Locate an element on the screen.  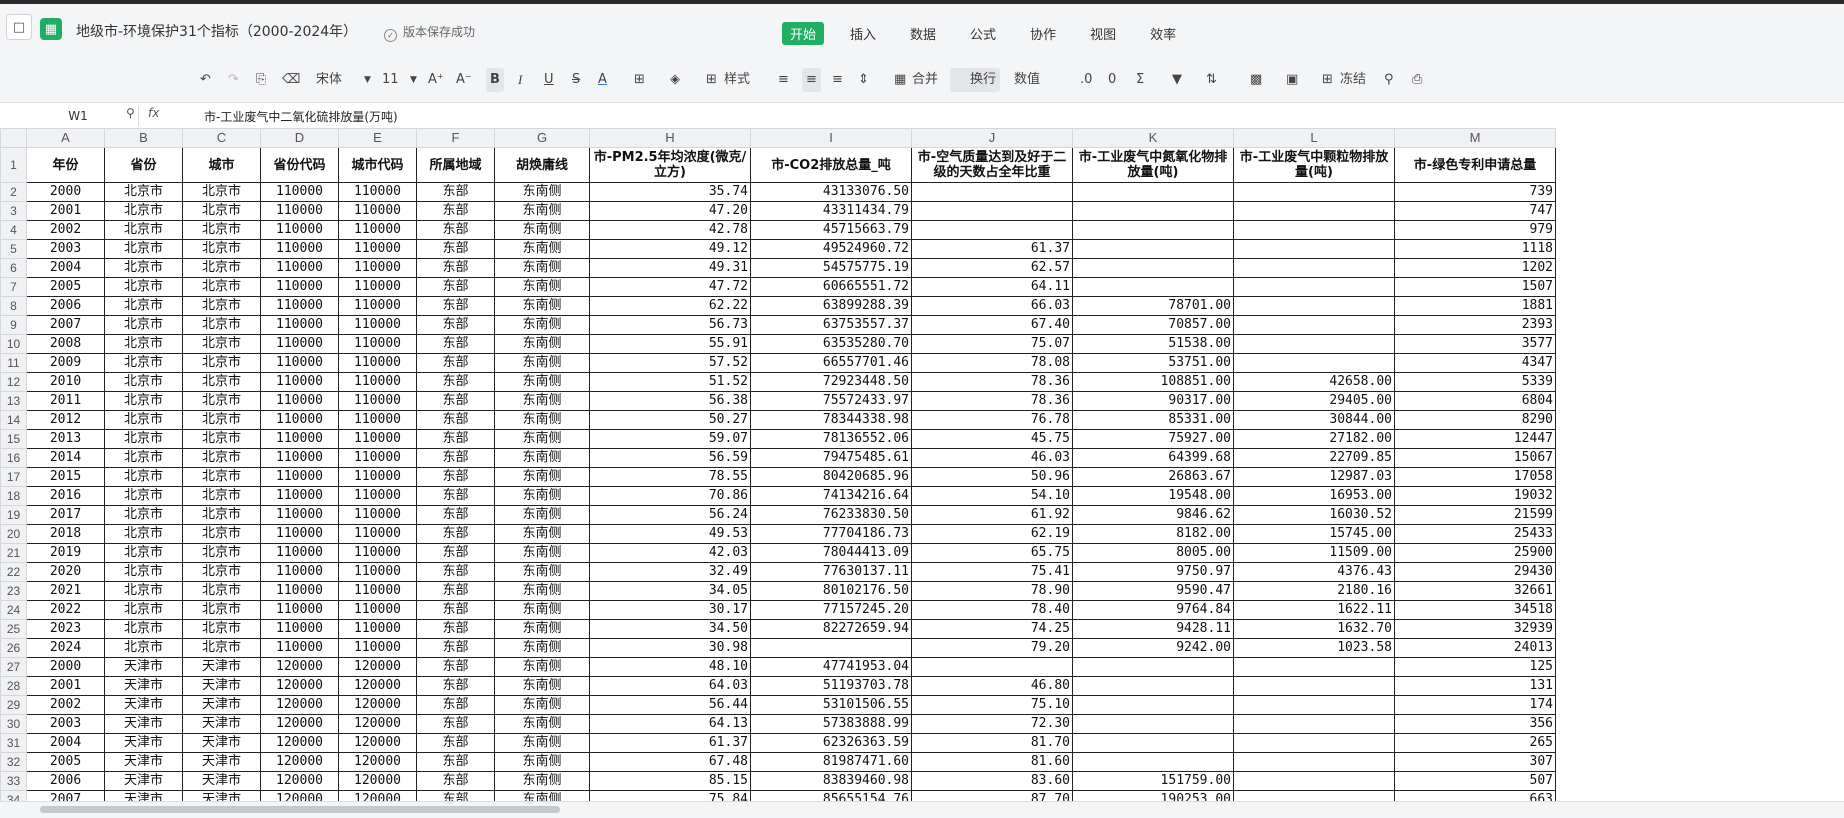
header-cell: 年份 is located at coordinates (65, 165).